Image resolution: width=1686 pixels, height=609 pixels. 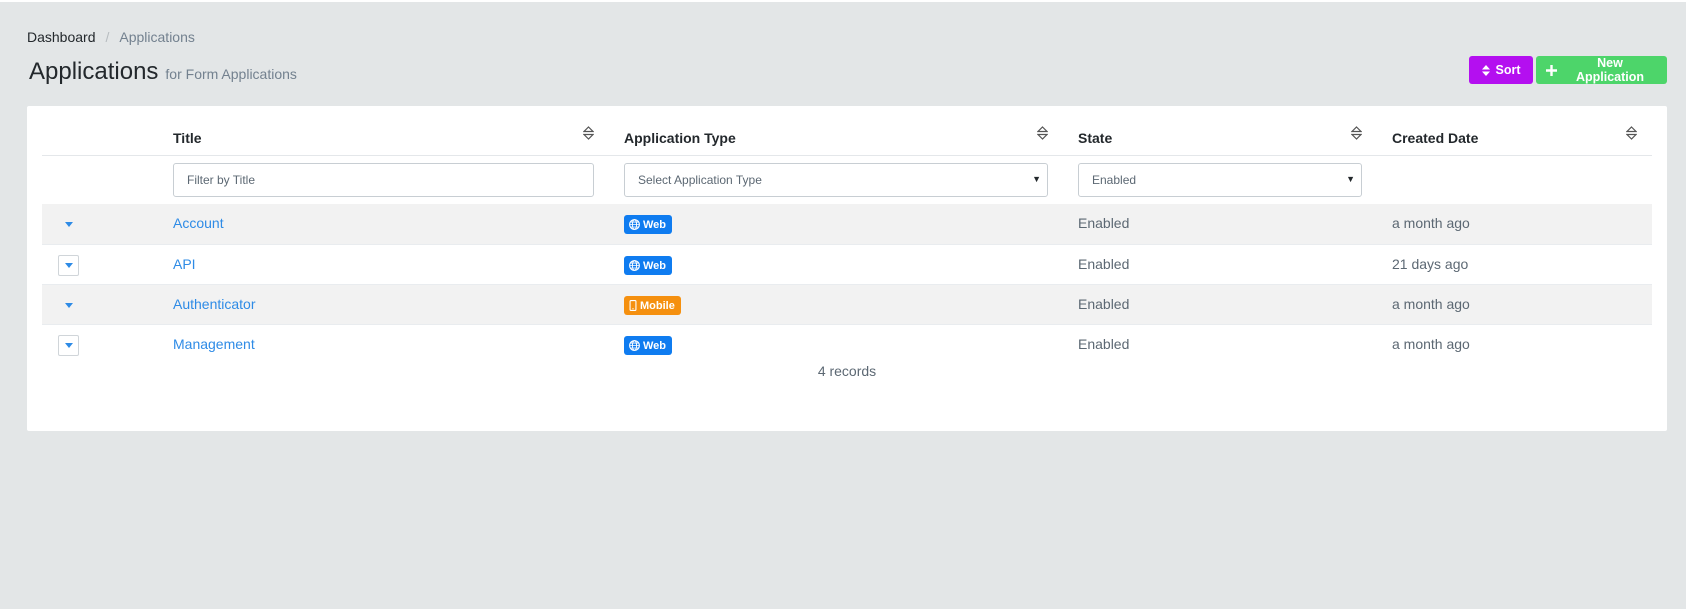 I want to click on record-count: 4 records, so click(x=847, y=371).